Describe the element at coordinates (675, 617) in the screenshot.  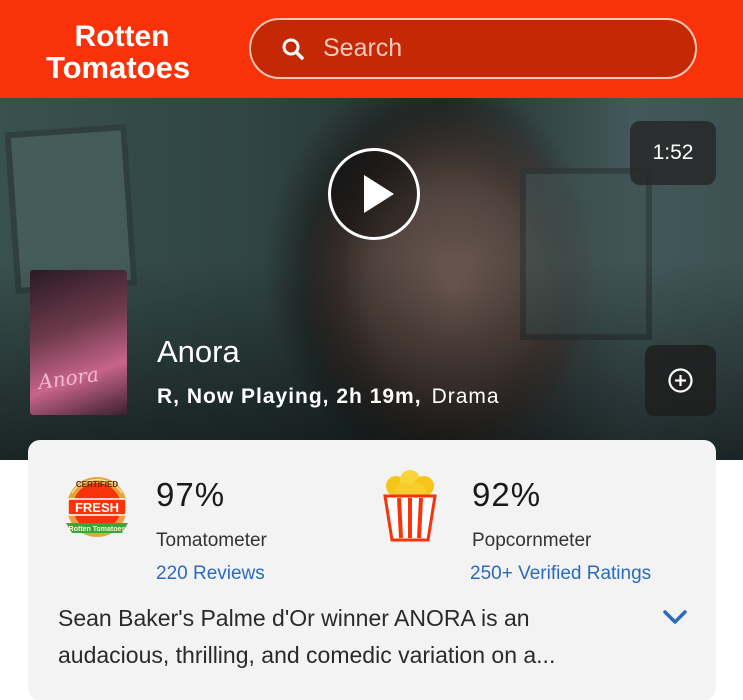
I see `chevron-down-icon` at that location.